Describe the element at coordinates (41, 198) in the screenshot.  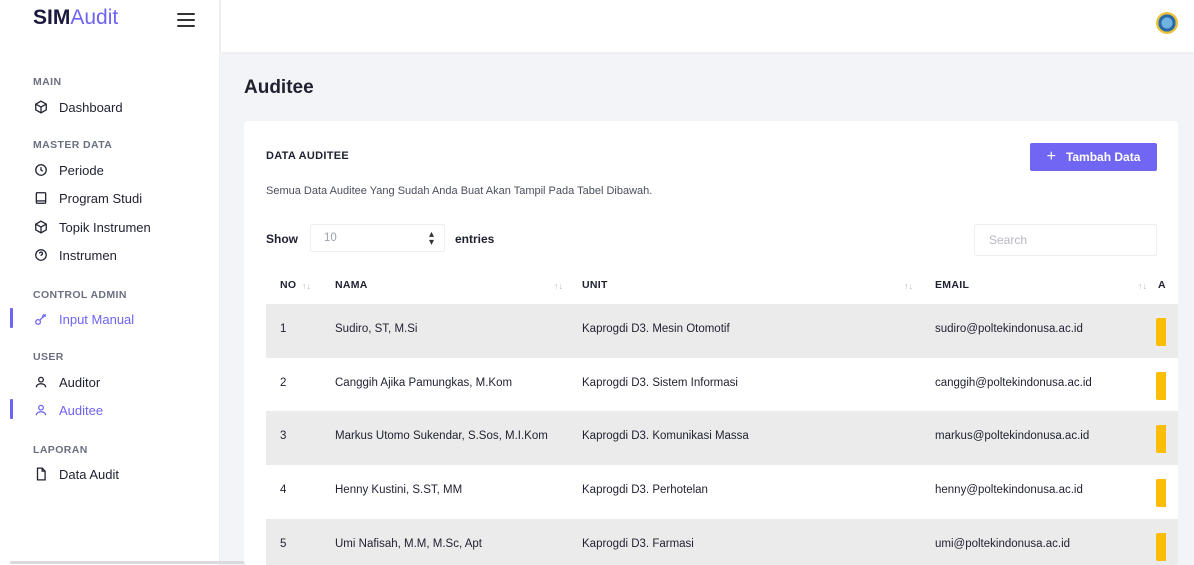
I see `book-icon` at that location.